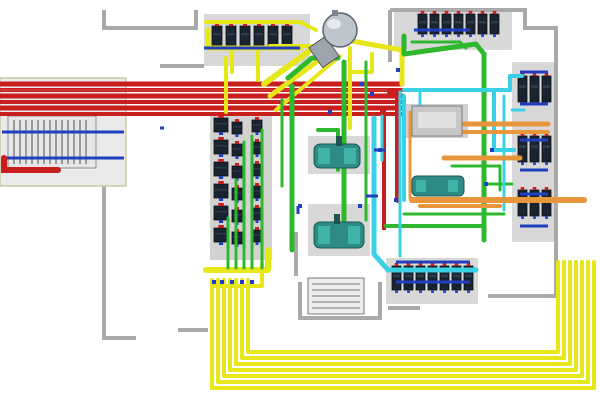 Image resolution: width=600 pixels, height=404 pixels. What do you see at coordinates (336, 296) in the screenshot?
I see `stairs` at bounding box center [336, 296].